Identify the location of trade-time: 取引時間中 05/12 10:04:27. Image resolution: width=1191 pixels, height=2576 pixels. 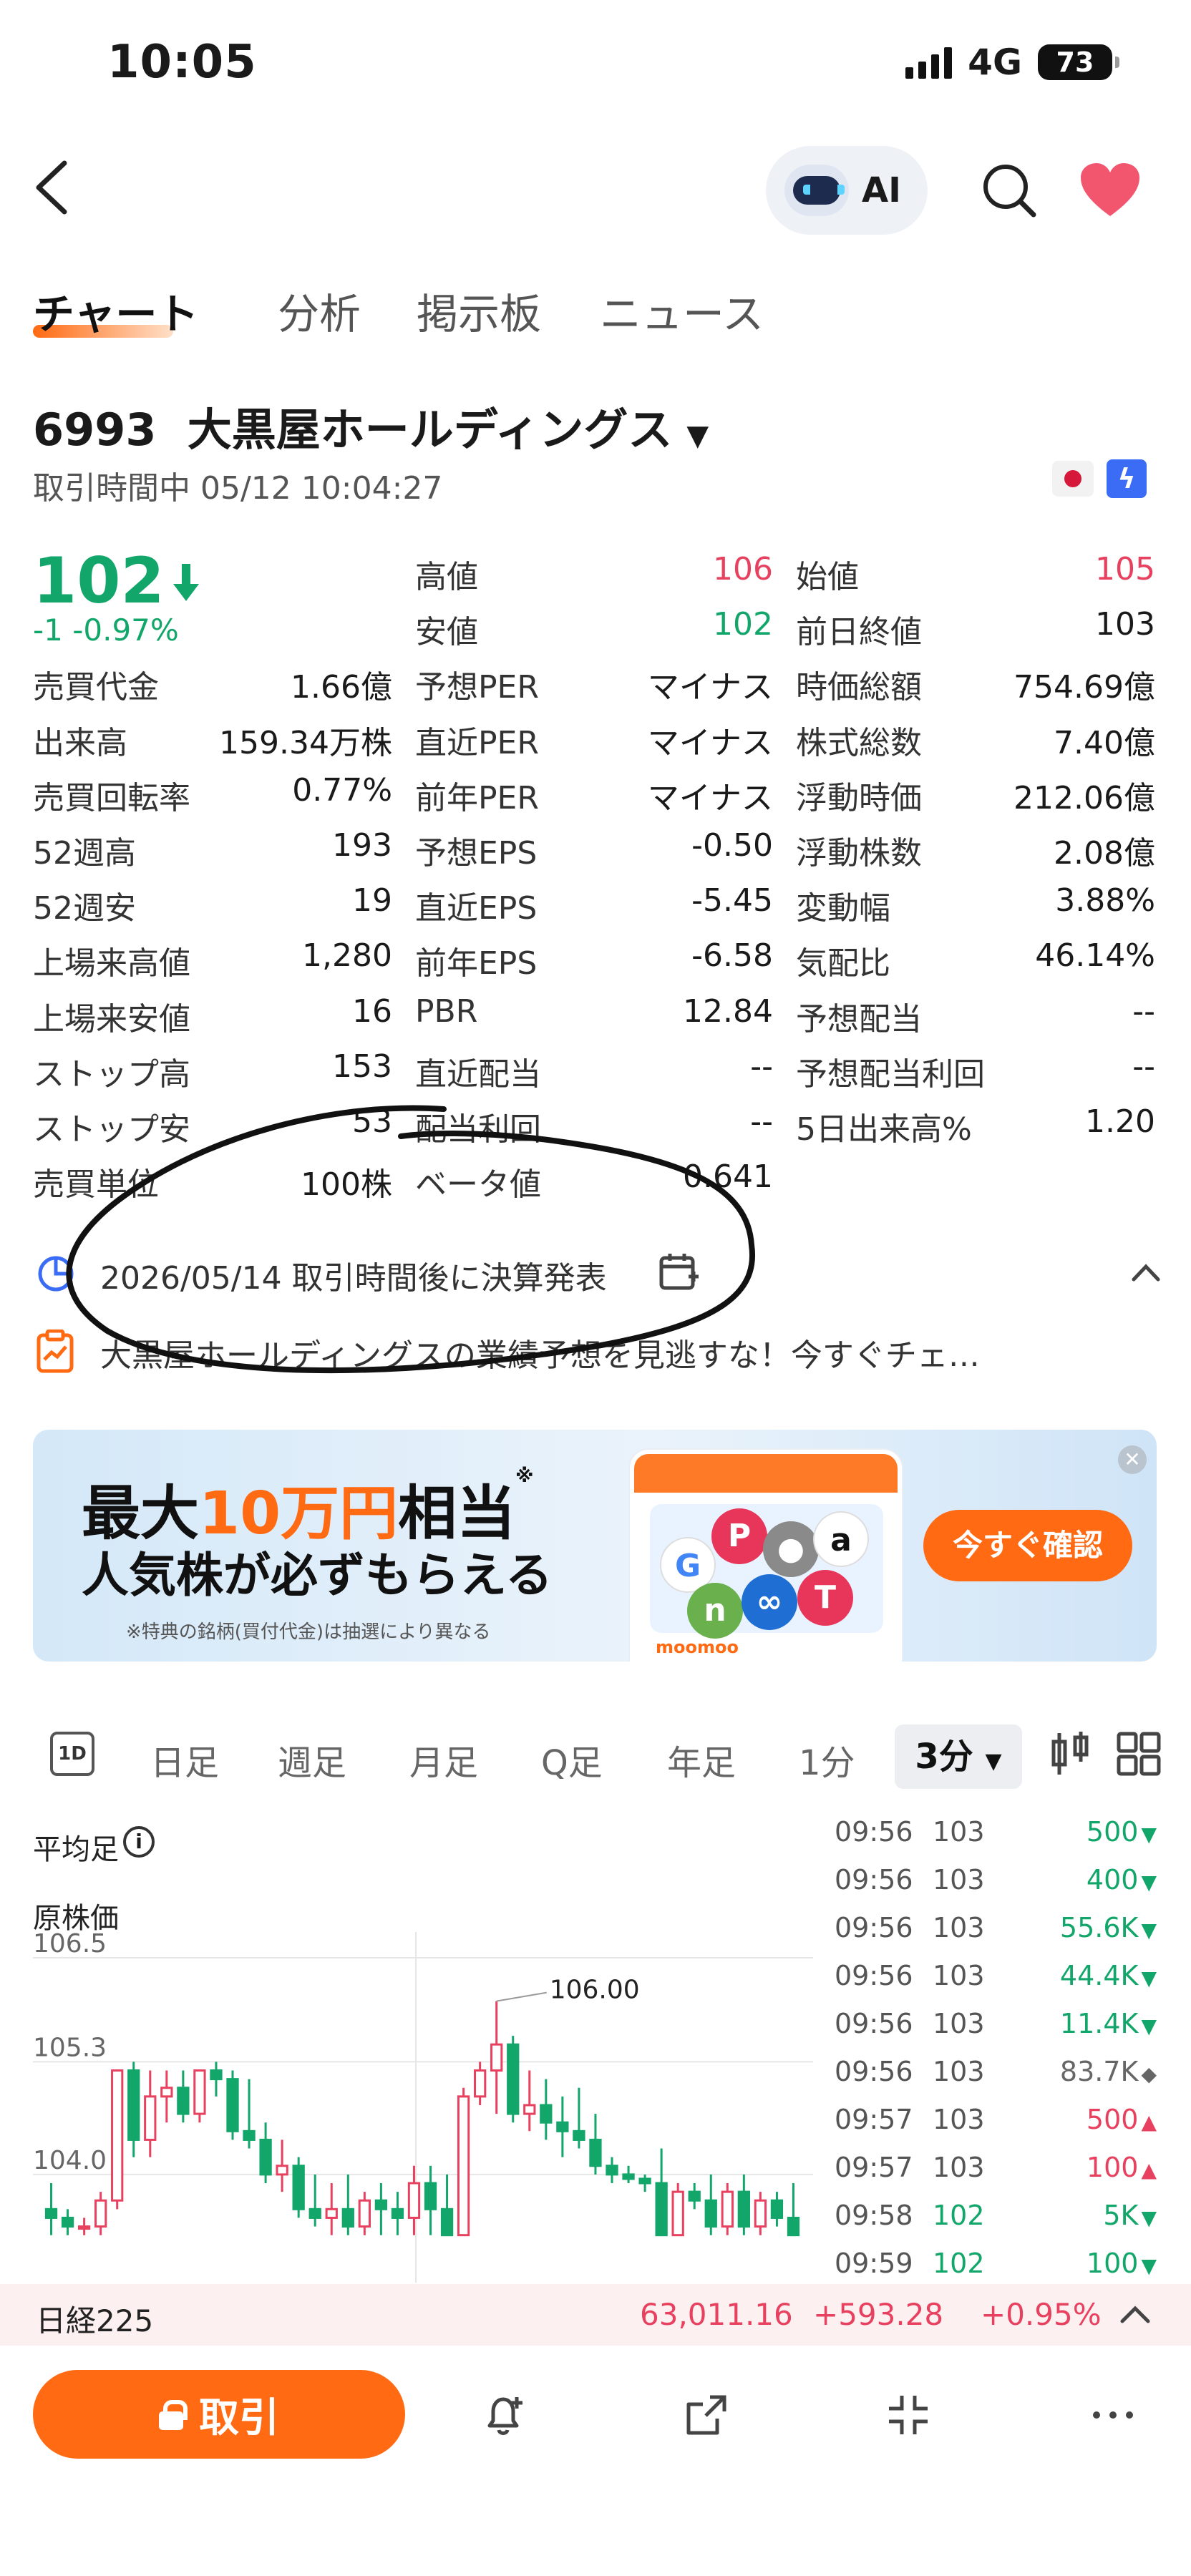
(238, 488).